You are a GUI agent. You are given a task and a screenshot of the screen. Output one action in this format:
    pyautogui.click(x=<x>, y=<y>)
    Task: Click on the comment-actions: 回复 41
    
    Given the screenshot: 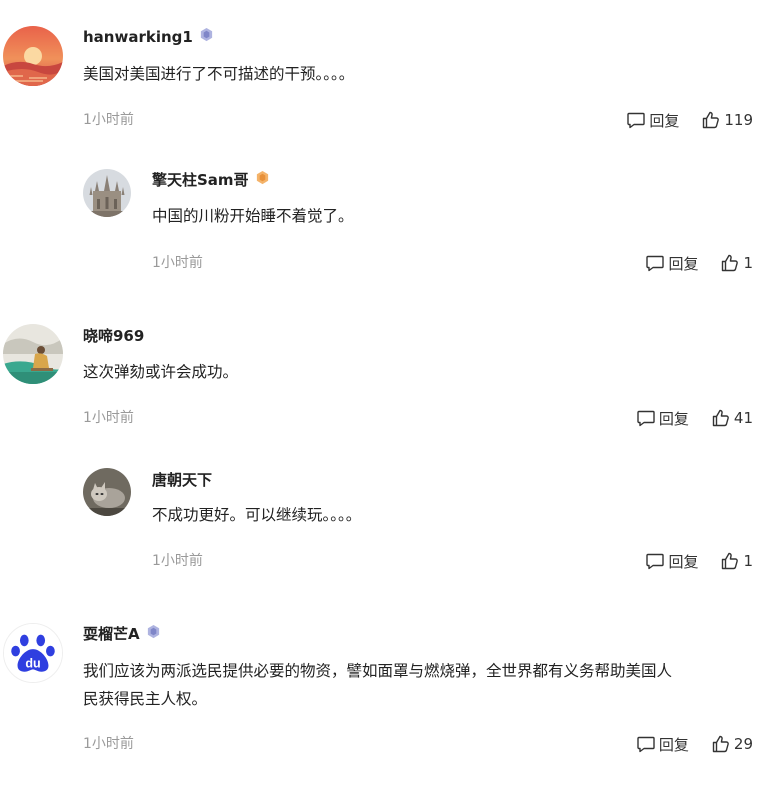 What is the action you would take?
    pyautogui.click(x=694, y=418)
    